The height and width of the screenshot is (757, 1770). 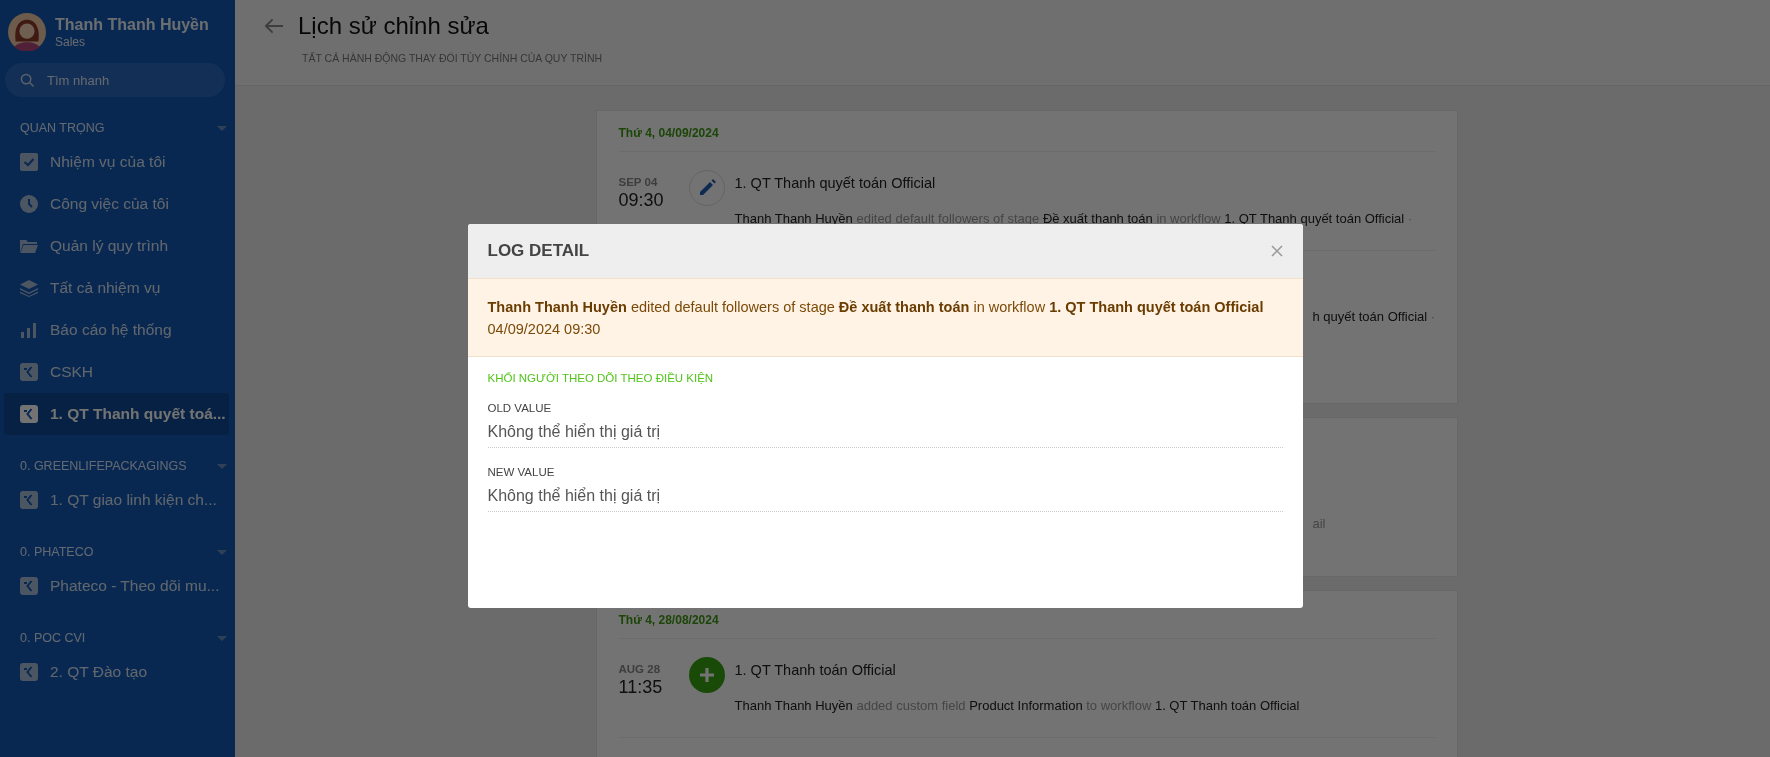 What do you see at coordinates (29, 162) in the screenshot?
I see `checkbox-icon` at bounding box center [29, 162].